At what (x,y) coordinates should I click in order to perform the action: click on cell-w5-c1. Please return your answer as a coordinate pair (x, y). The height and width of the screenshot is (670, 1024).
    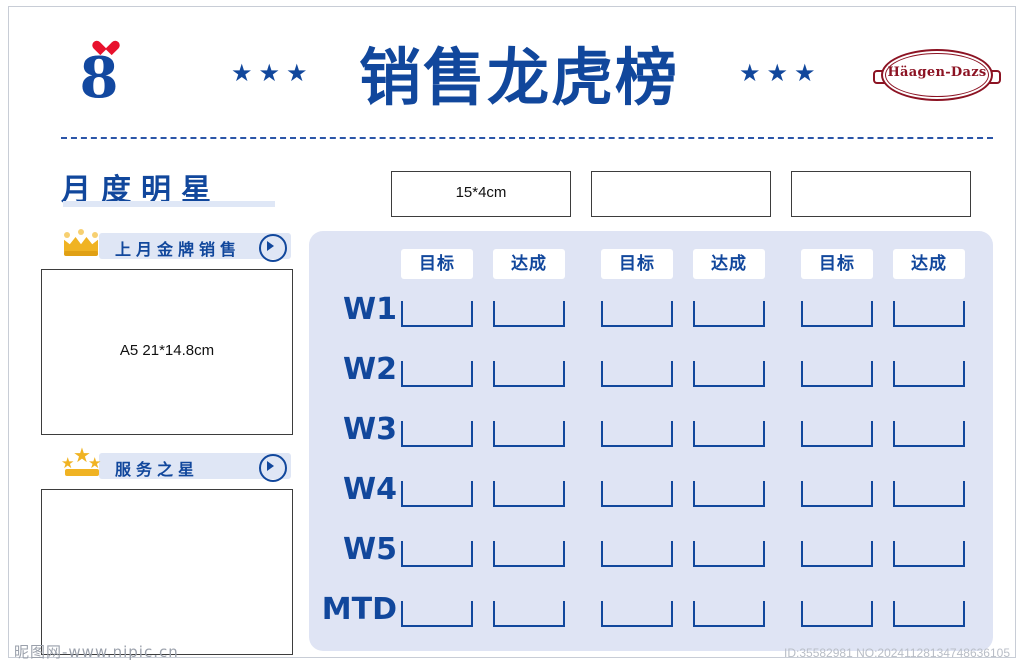
    Looking at the image, I should click on (437, 554).